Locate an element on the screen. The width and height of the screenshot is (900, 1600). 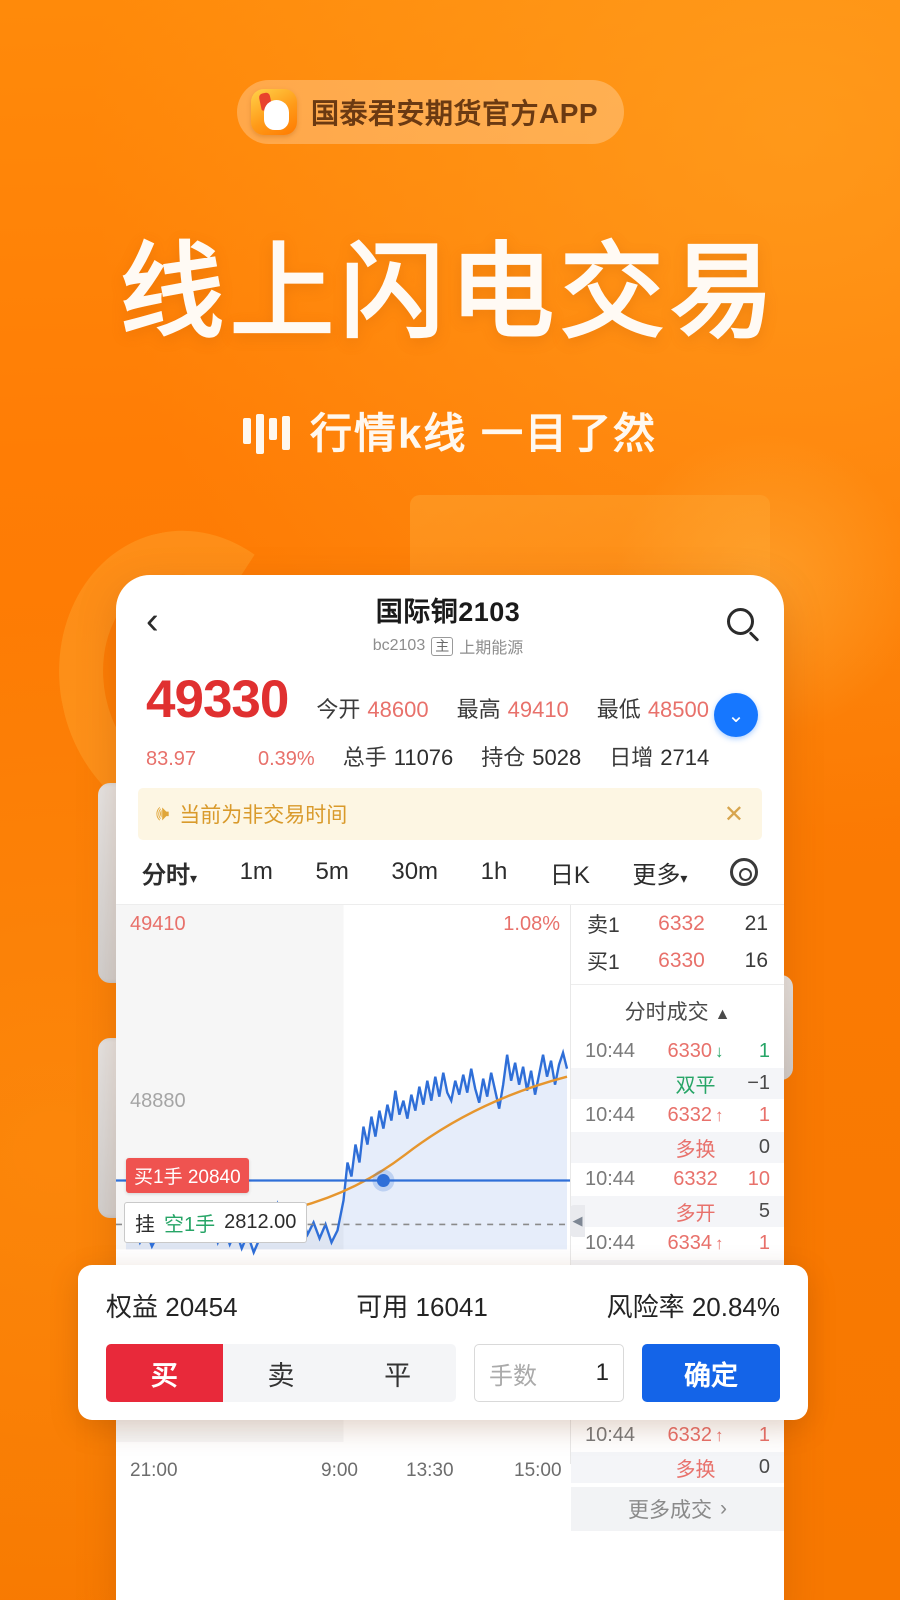
tab-fenshi: 分时▾ is located at coordinates (169, 872).